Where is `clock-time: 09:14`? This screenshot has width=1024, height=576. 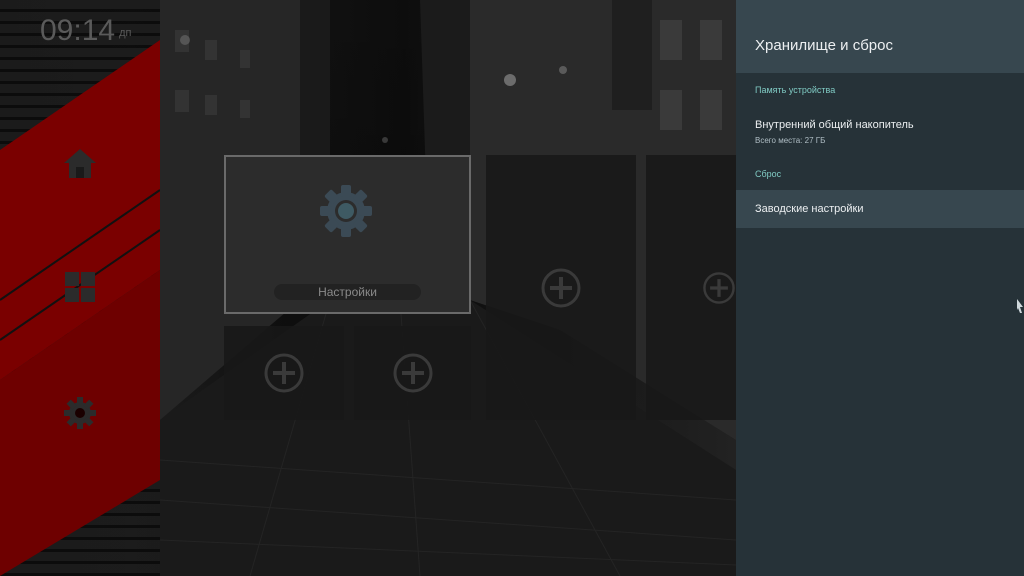 clock-time: 09:14 is located at coordinates (78, 30).